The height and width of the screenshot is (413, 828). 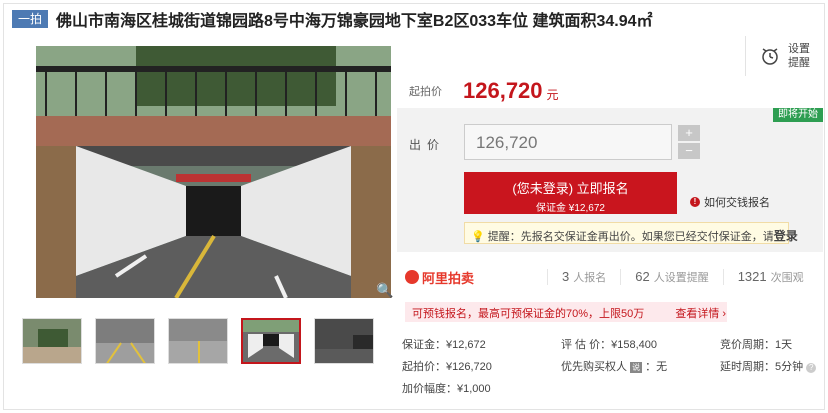 I want to click on reminder-button: 设置 提醒, so click(x=785, y=56).